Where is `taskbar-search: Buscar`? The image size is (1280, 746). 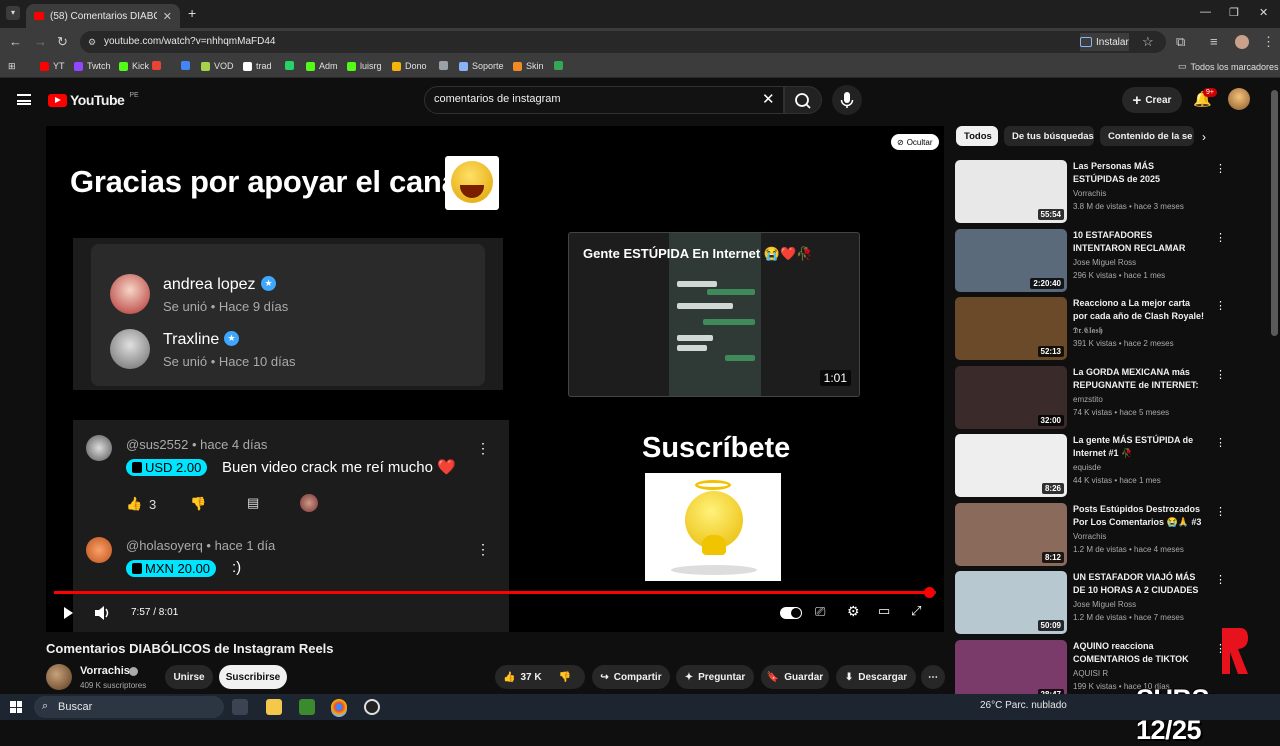 taskbar-search: Buscar is located at coordinates (129, 707).